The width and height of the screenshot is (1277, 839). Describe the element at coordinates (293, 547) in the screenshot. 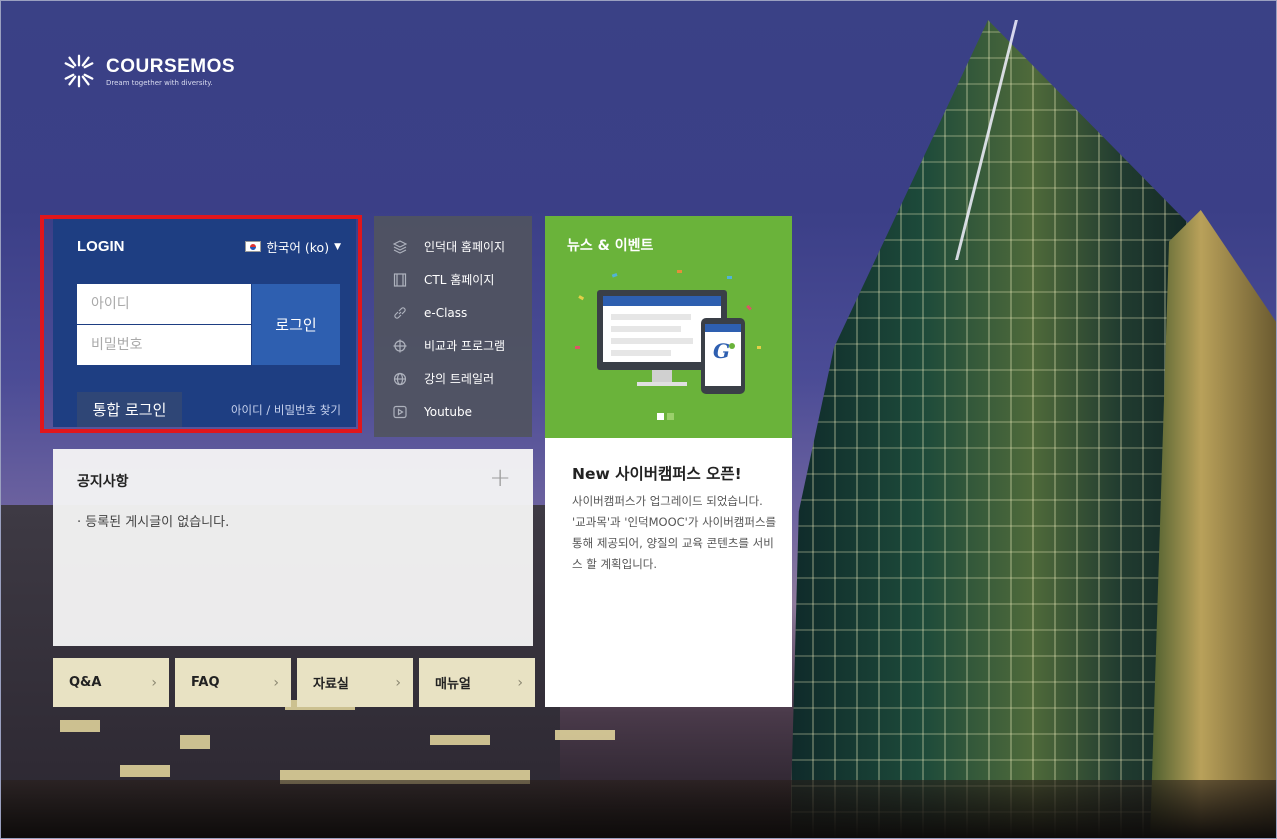

I see `notice-panel: 공지사항 + · 등록된 게시글이 없습니다.` at that location.